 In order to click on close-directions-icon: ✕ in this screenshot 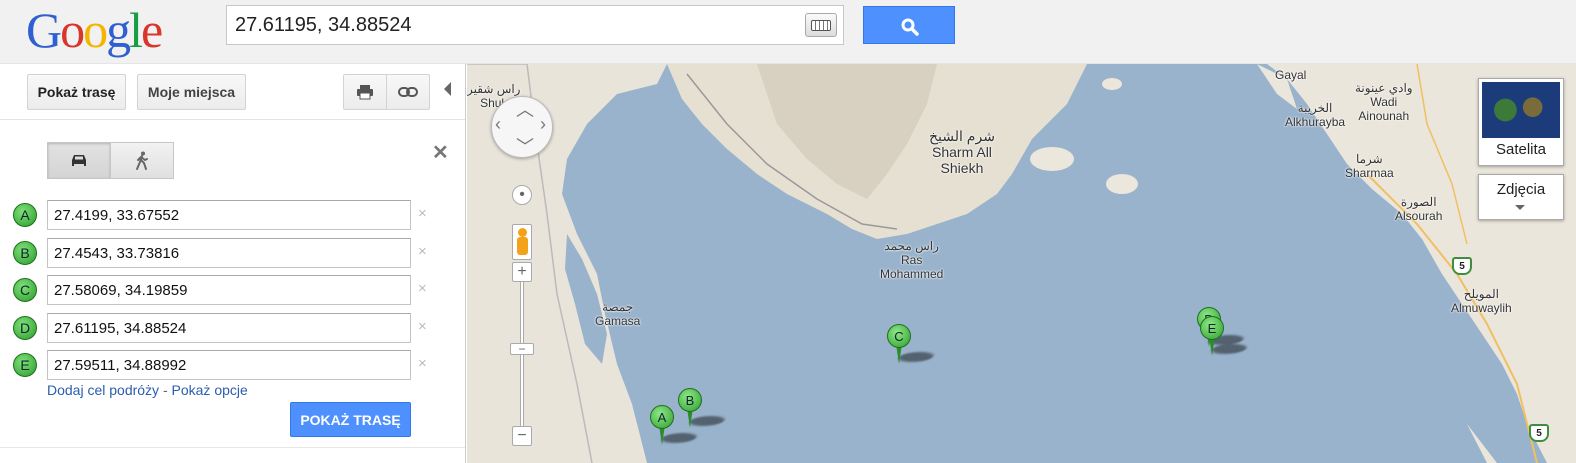, I will do `click(440, 152)`.